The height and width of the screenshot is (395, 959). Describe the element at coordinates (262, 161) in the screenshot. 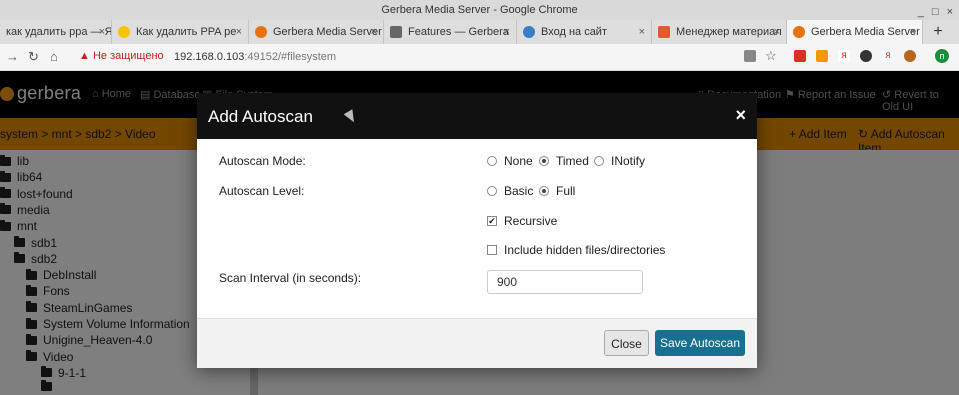

I see `autoscan-mode-label: Autoscan Mode:` at that location.